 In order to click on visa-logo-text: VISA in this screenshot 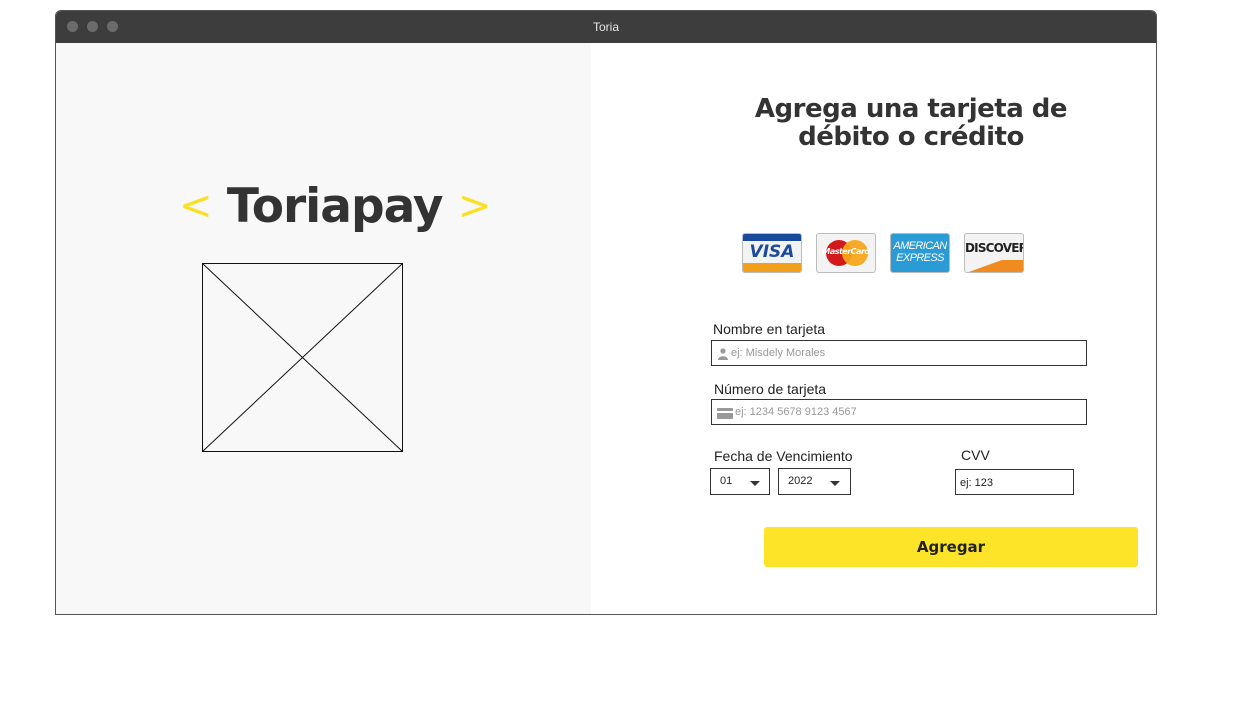, I will do `click(772, 252)`.